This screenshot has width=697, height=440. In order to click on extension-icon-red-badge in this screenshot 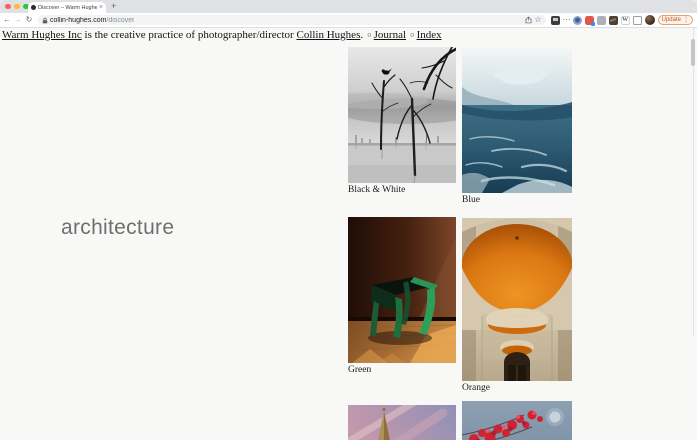, I will do `click(589, 20)`.